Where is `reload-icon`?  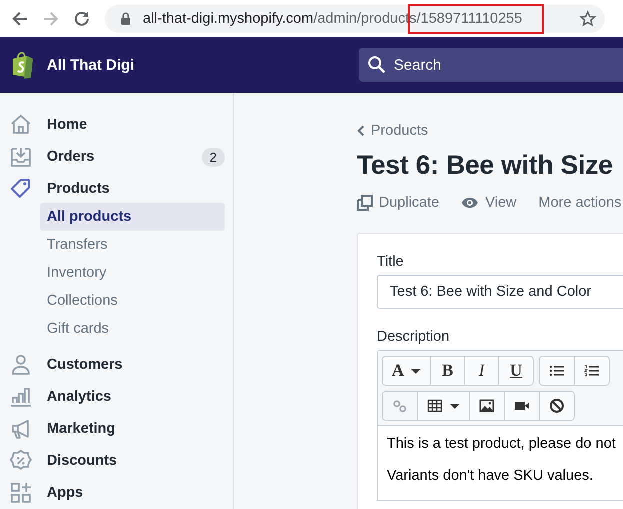
reload-icon is located at coordinates (82, 19).